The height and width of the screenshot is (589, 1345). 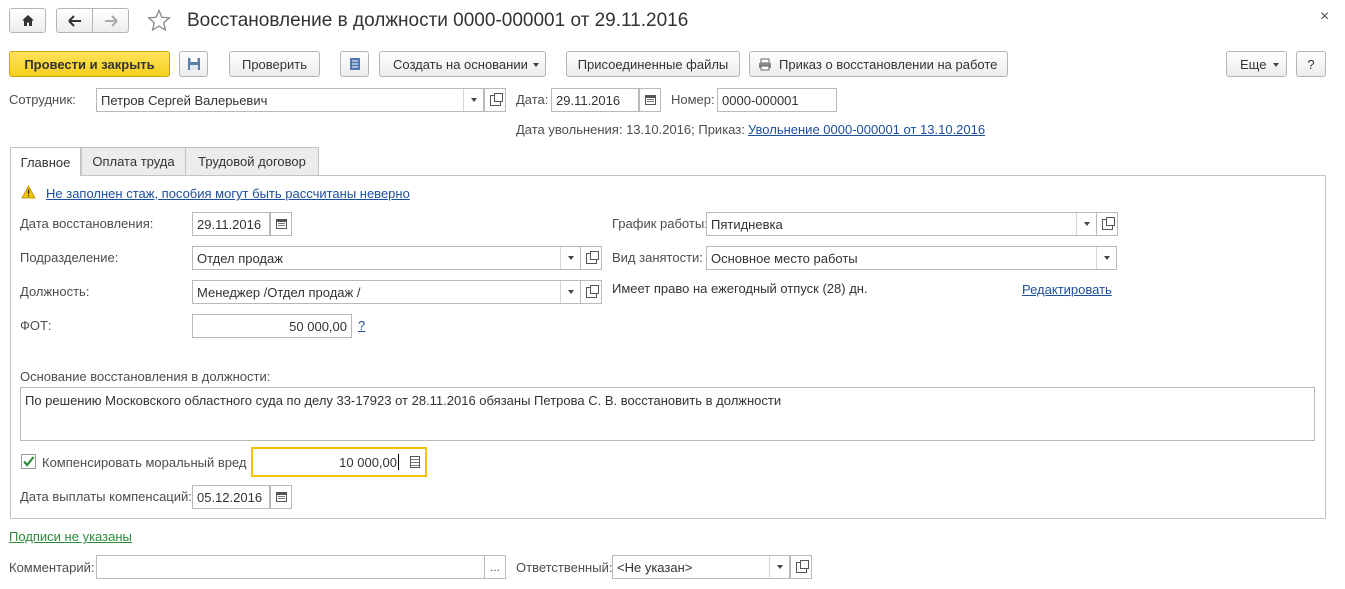 I want to click on basis-label: Основание восстановления в должности:, so click(x=145, y=376).